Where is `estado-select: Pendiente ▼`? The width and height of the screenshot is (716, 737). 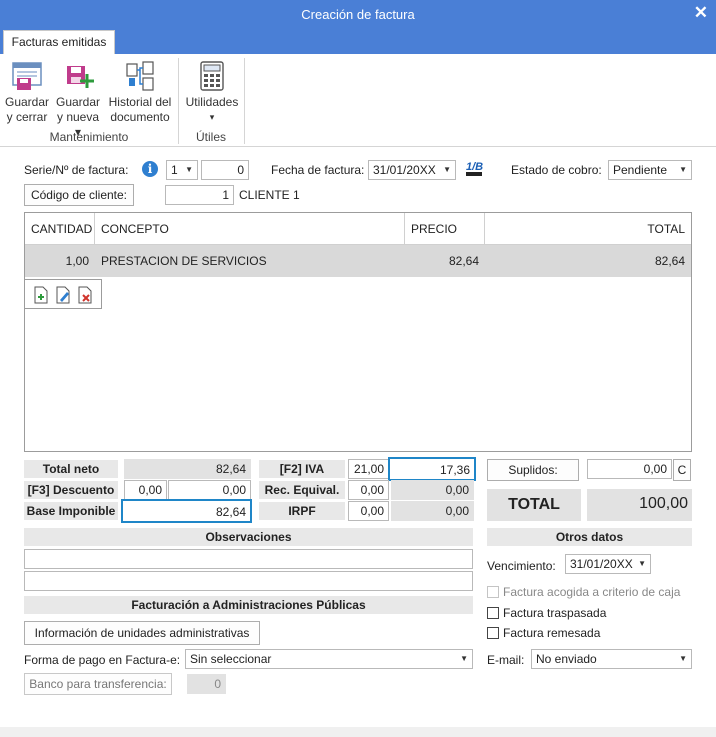
estado-select: Pendiente ▼ is located at coordinates (650, 170).